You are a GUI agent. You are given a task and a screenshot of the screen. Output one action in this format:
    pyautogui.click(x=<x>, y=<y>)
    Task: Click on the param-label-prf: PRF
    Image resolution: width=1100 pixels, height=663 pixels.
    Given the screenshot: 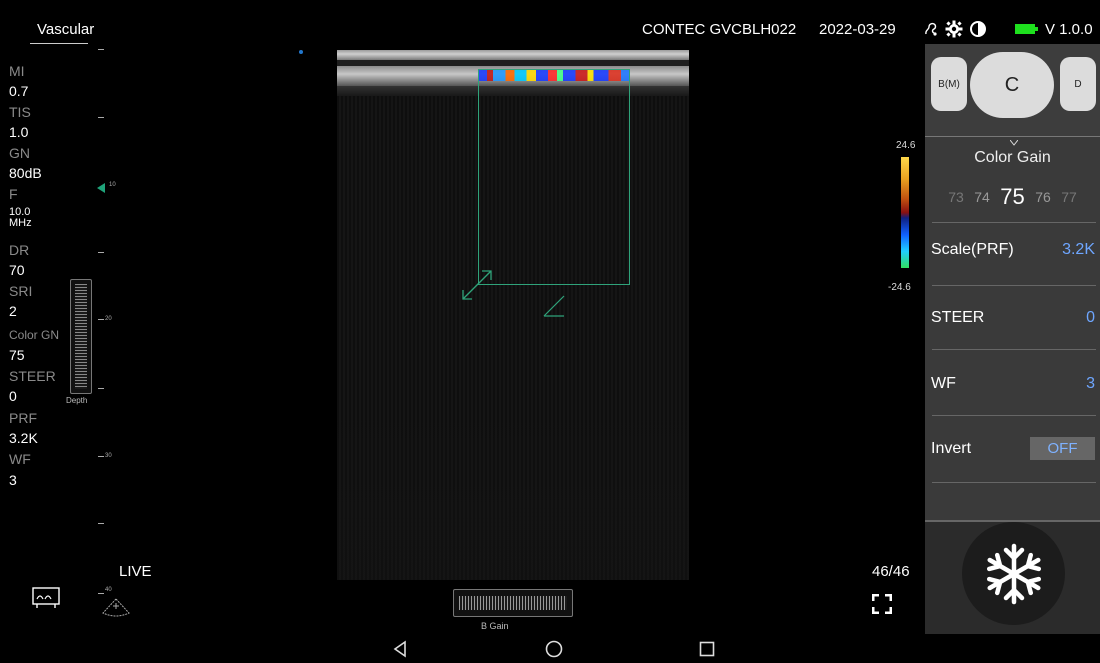 What is the action you would take?
    pyautogui.click(x=23, y=418)
    